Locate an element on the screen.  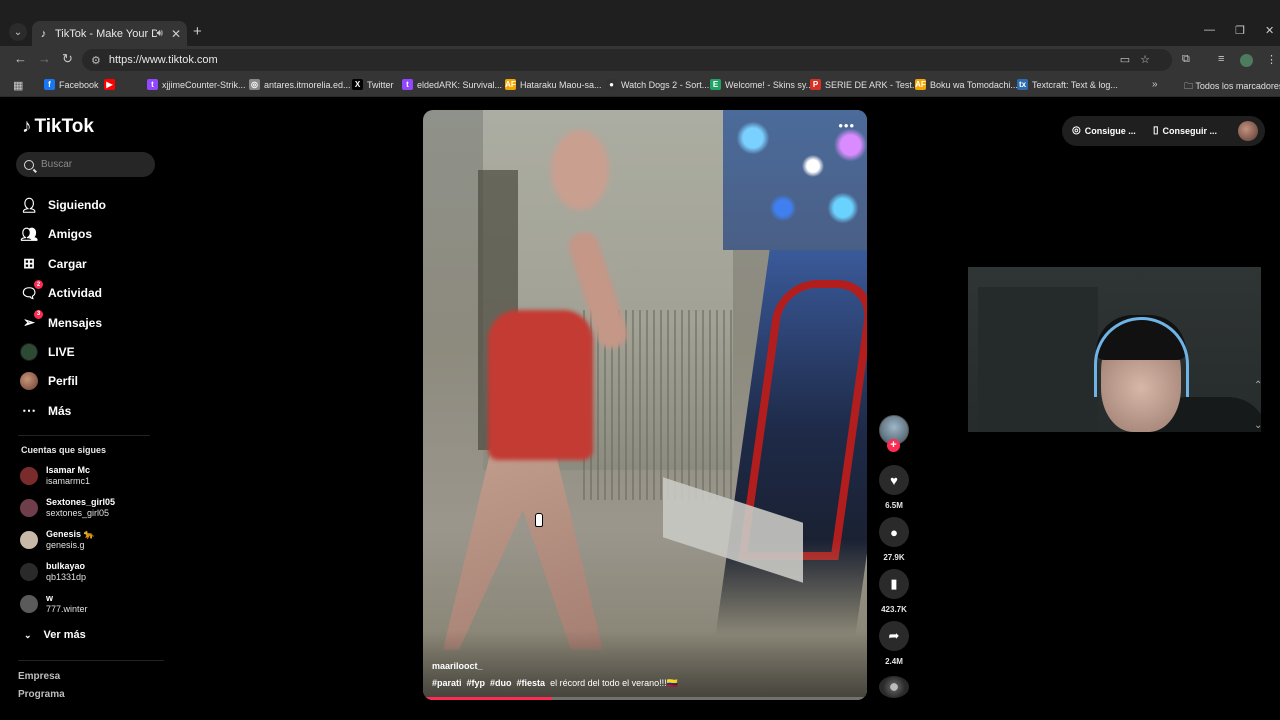
followed-account: Genesis 🐆 genesis.g is located at coordinates (57, 540).